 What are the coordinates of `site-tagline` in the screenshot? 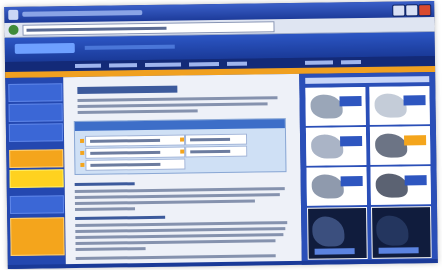 It's located at (129, 47).